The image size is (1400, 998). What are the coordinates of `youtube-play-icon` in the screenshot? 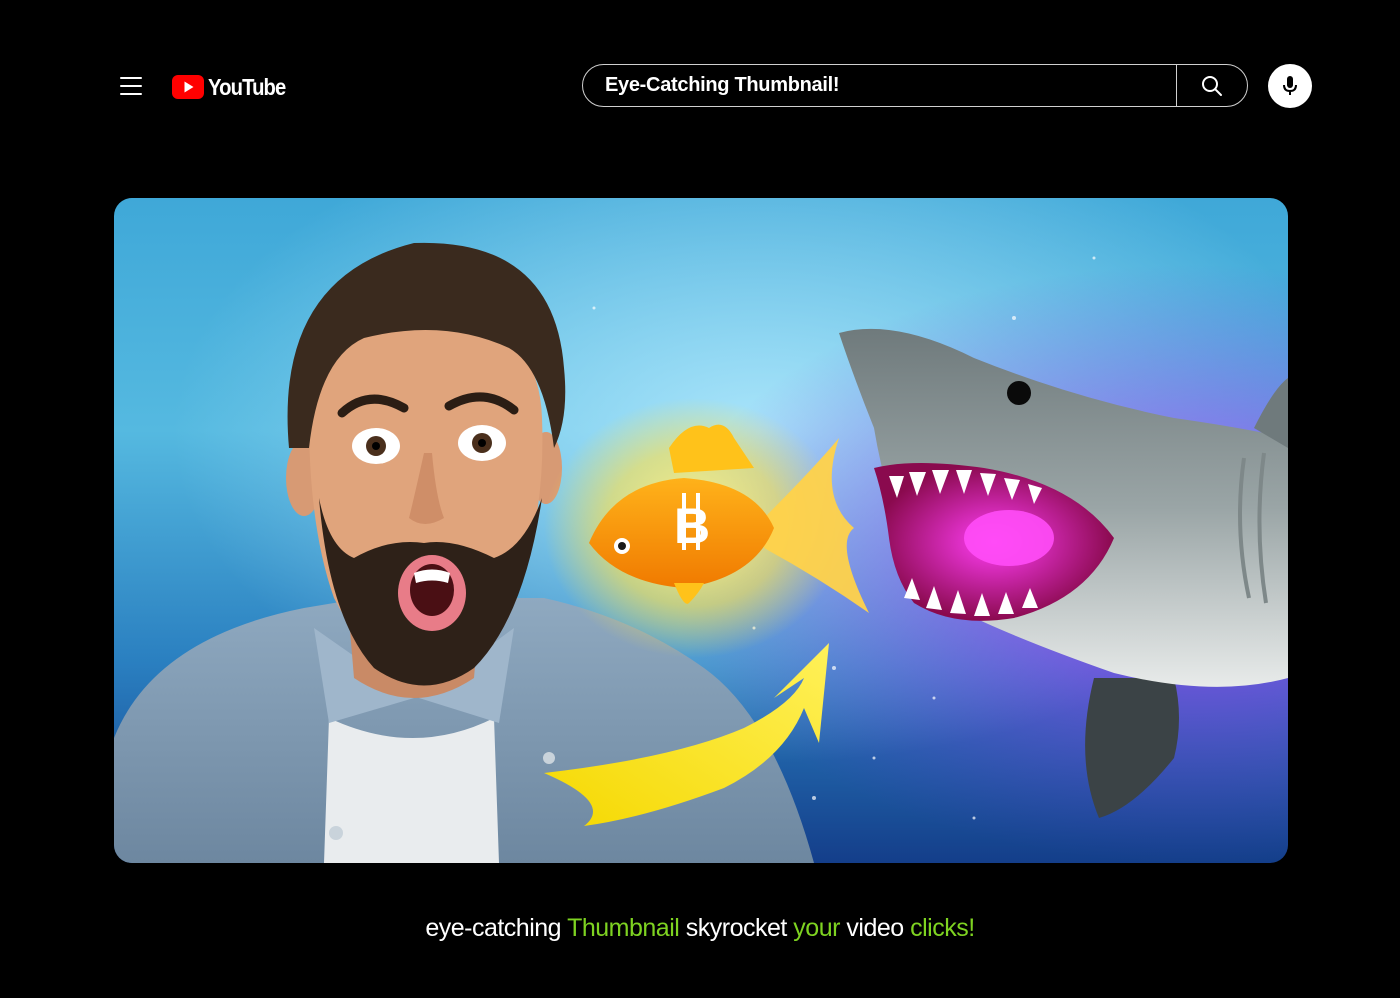 It's located at (188, 87).